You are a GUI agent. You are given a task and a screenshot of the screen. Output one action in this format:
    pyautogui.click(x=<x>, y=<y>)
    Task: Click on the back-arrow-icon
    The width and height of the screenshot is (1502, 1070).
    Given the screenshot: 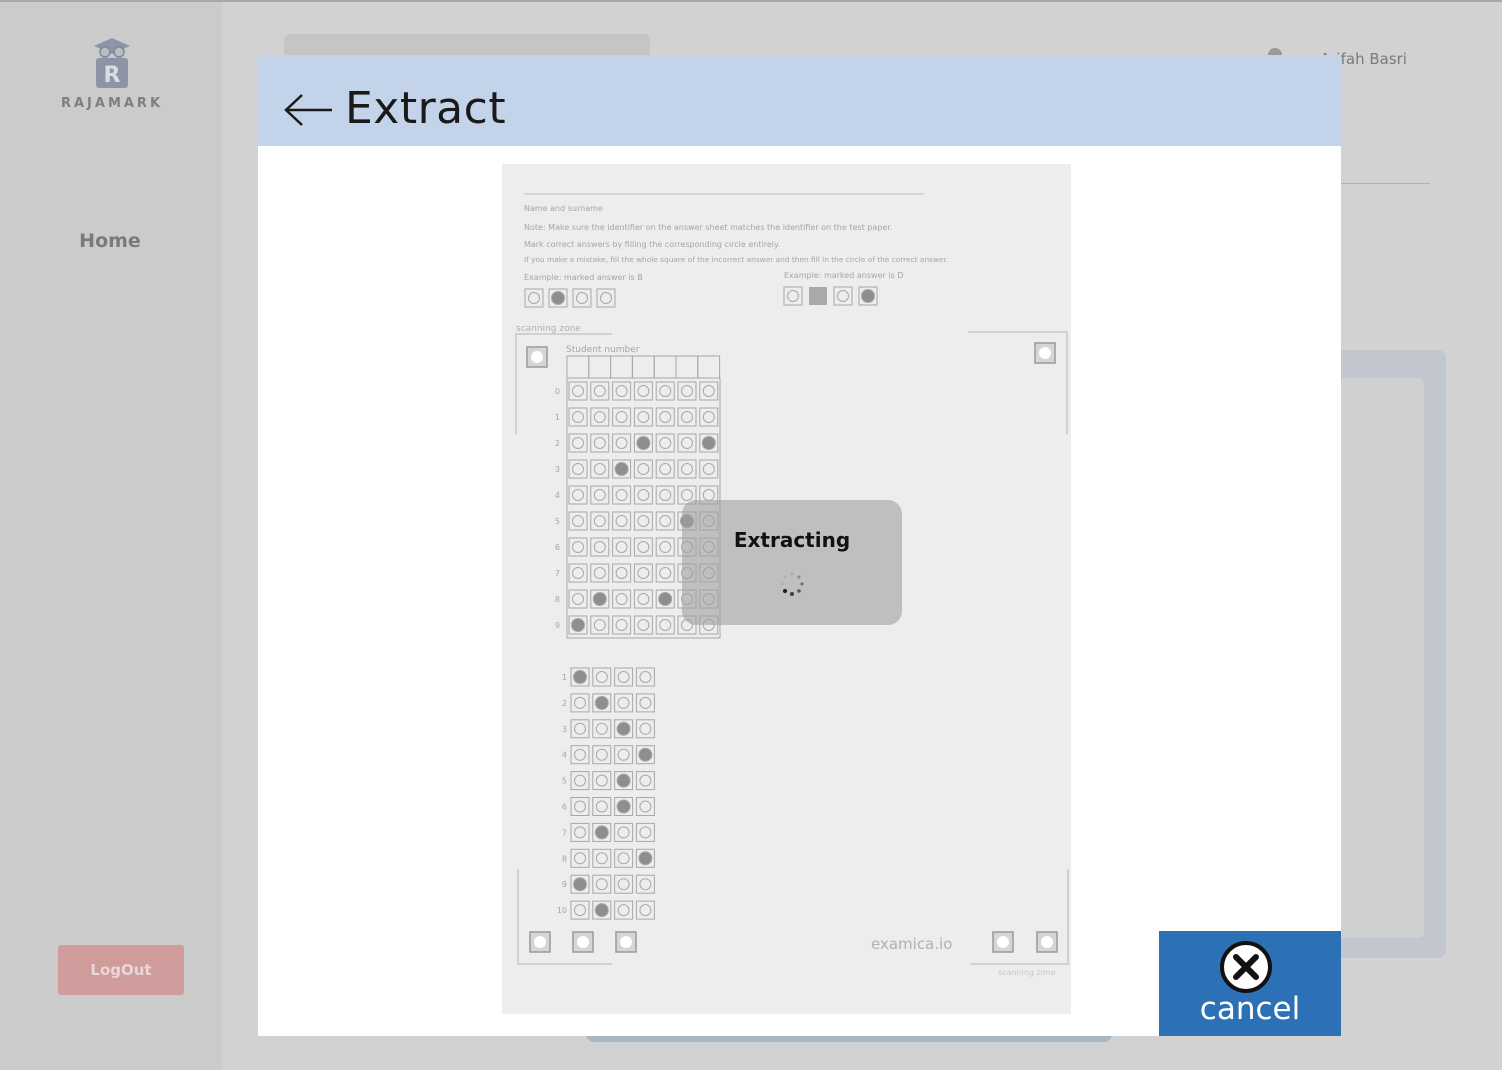 What is the action you would take?
    pyautogui.click(x=309, y=110)
    